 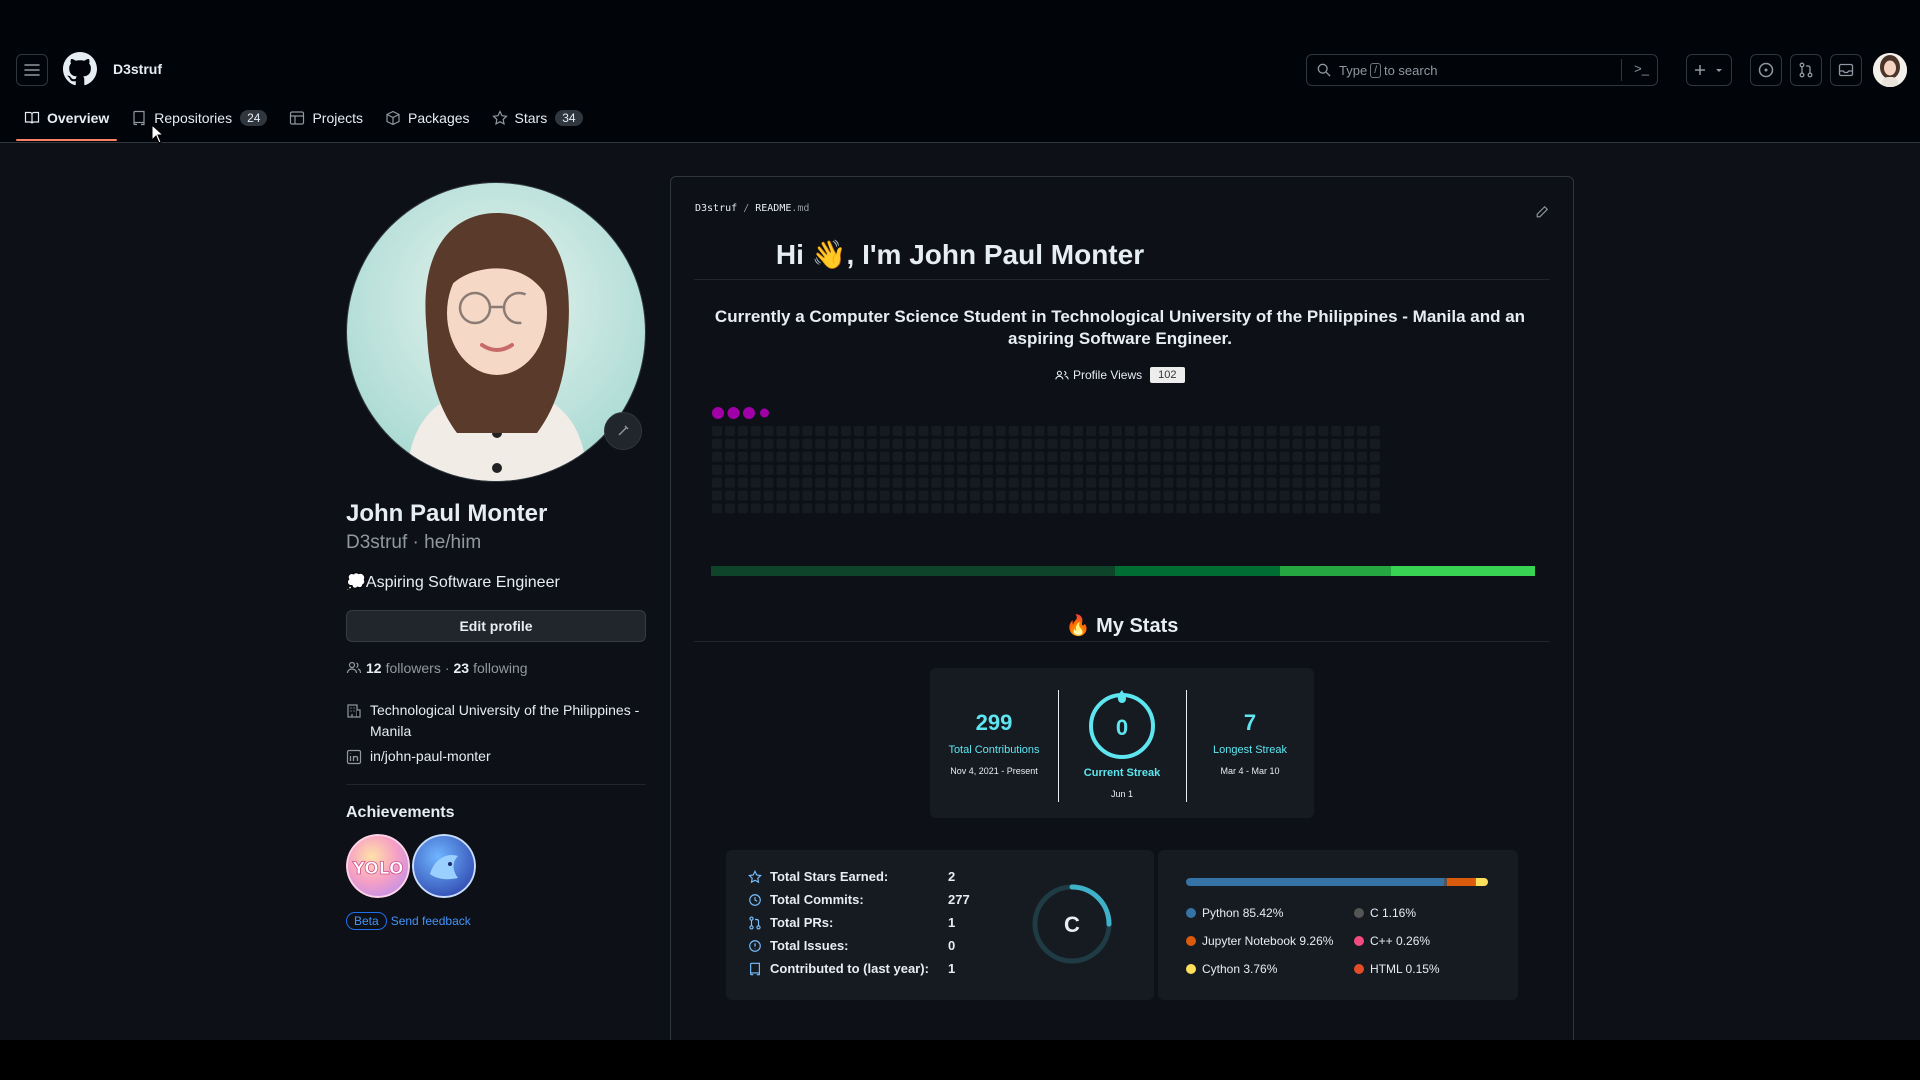 I want to click on menu-button, so click(x=32, y=70).